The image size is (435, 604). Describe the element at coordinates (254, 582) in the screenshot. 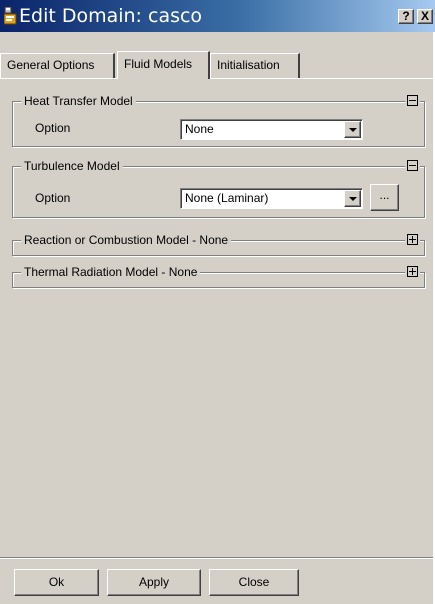

I see `close-button: Close` at that location.